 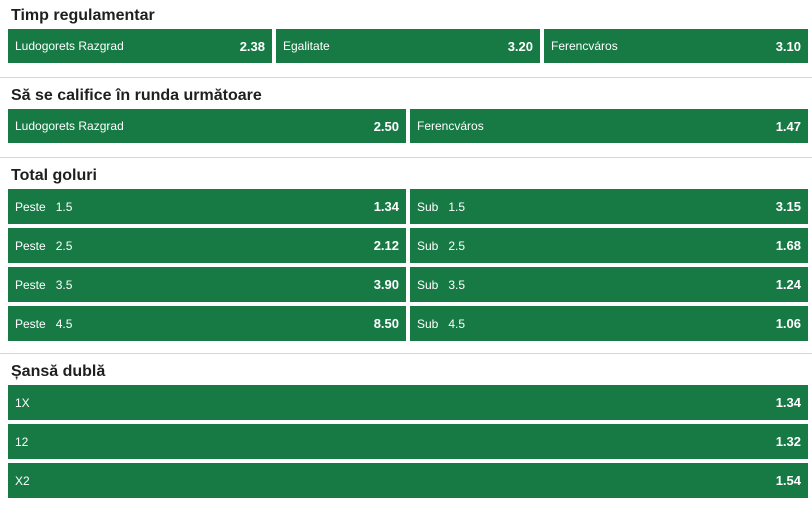 I want to click on selection-1x: 1X 1.34, so click(x=408, y=402).